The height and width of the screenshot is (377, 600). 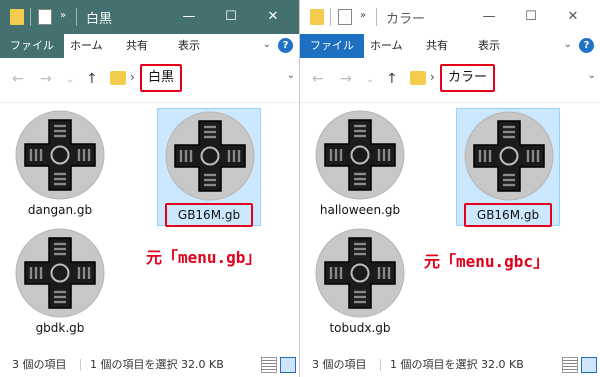 What do you see at coordinates (60, 210) in the screenshot?
I see `file-name: dangan.gb` at bounding box center [60, 210].